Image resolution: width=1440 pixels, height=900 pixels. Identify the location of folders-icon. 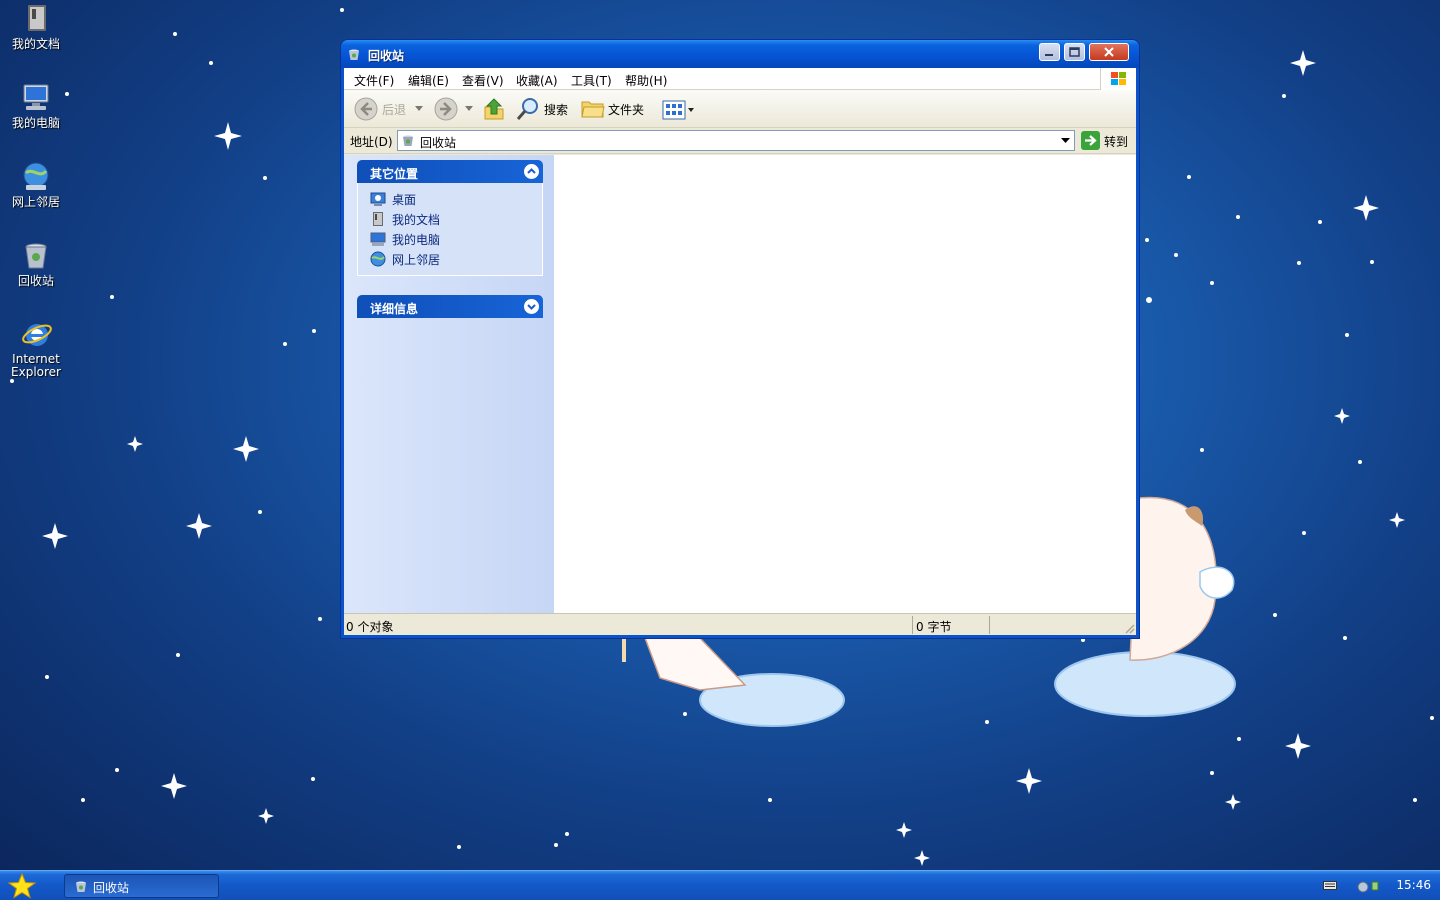
(593, 109).